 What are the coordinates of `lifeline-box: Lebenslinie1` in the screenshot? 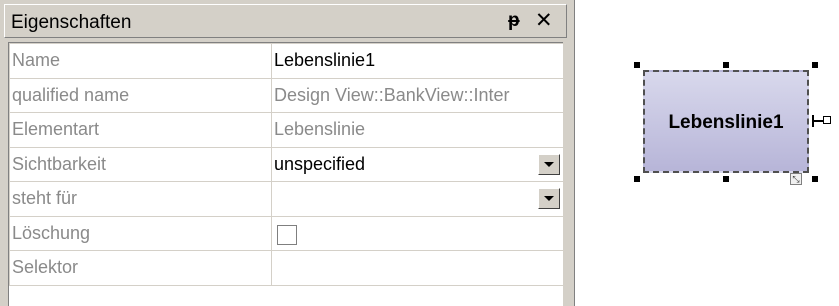 It's located at (726, 121).